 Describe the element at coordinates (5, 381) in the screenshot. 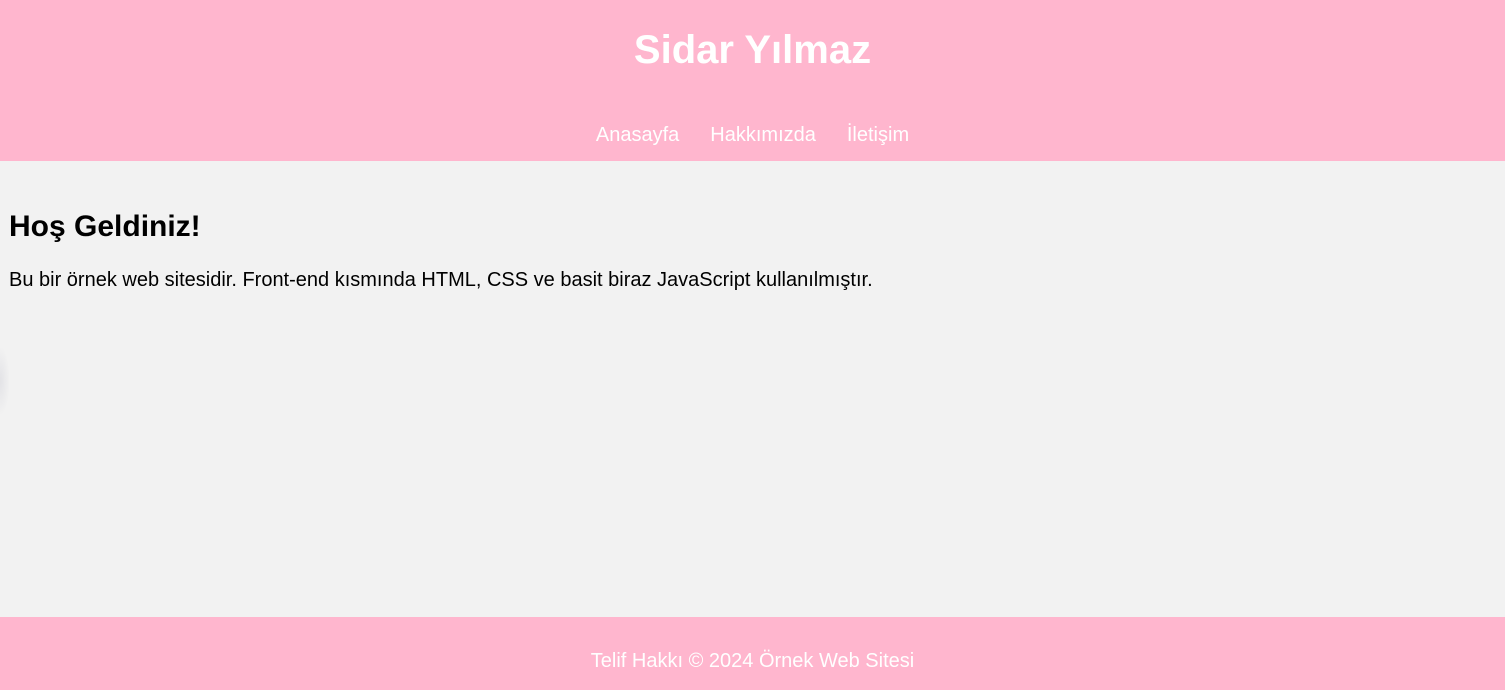

I see `edge-shadow` at that location.